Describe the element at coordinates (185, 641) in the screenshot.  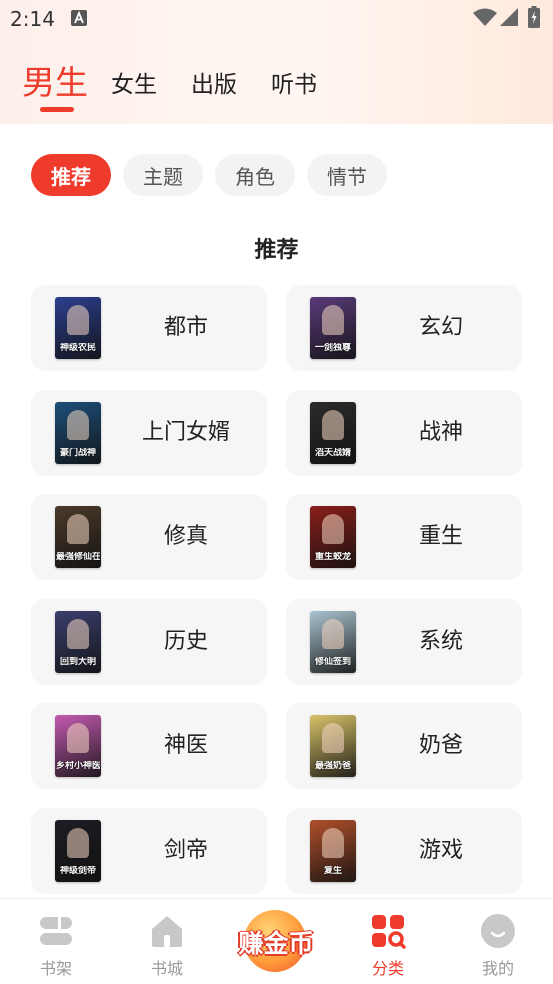
I see `category-label: 历史` at that location.